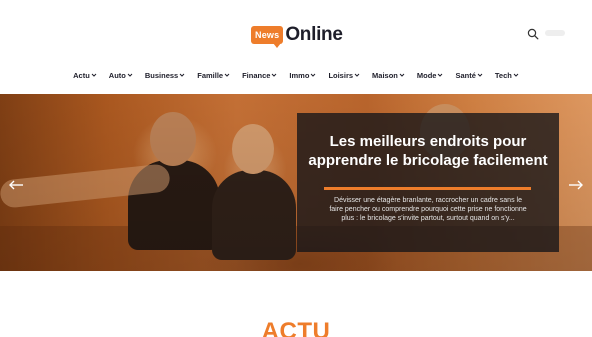  Describe the element at coordinates (576, 184) in the screenshot. I see `arrow-right-icon` at that location.